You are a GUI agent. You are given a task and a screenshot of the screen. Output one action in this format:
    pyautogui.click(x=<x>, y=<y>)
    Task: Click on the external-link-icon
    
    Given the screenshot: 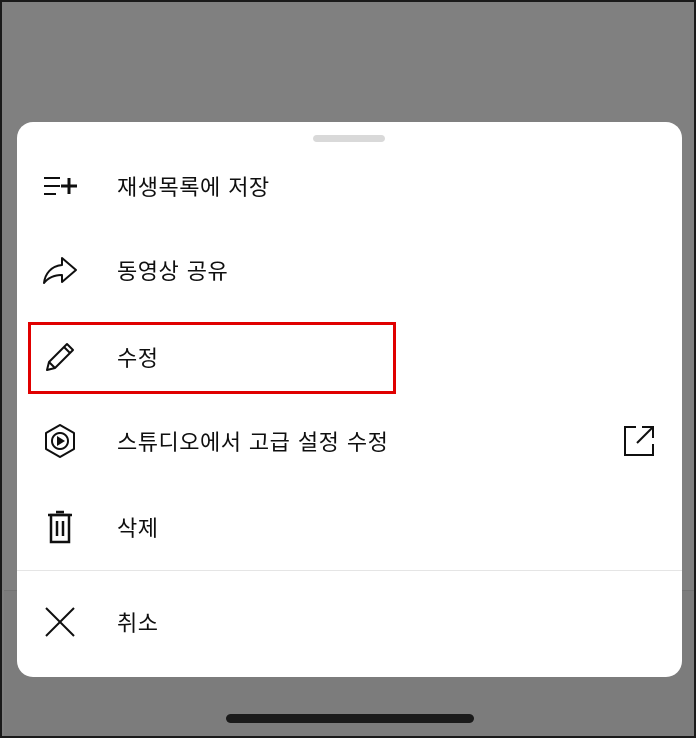 What is the action you would take?
    pyautogui.click(x=639, y=441)
    